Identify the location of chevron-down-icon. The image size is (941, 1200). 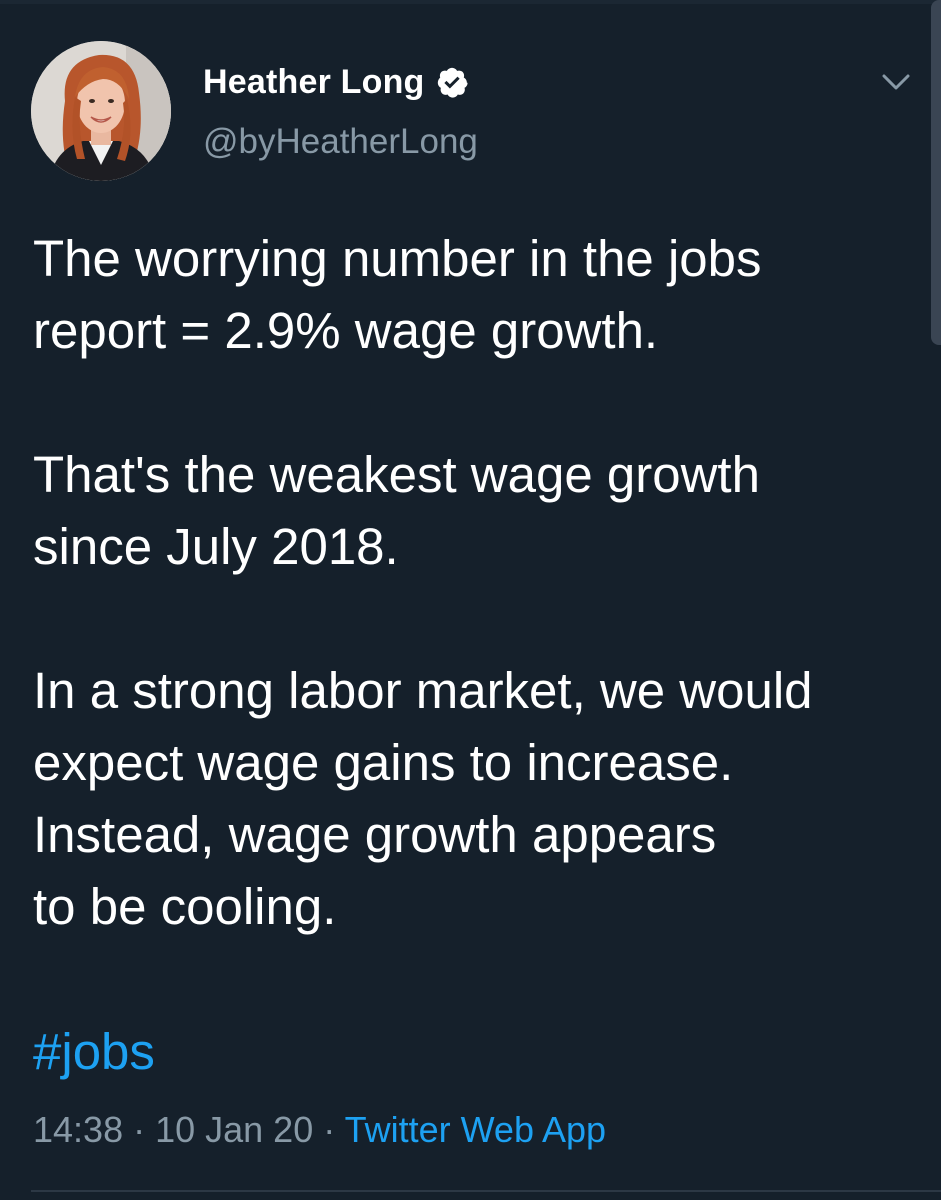
(896, 82).